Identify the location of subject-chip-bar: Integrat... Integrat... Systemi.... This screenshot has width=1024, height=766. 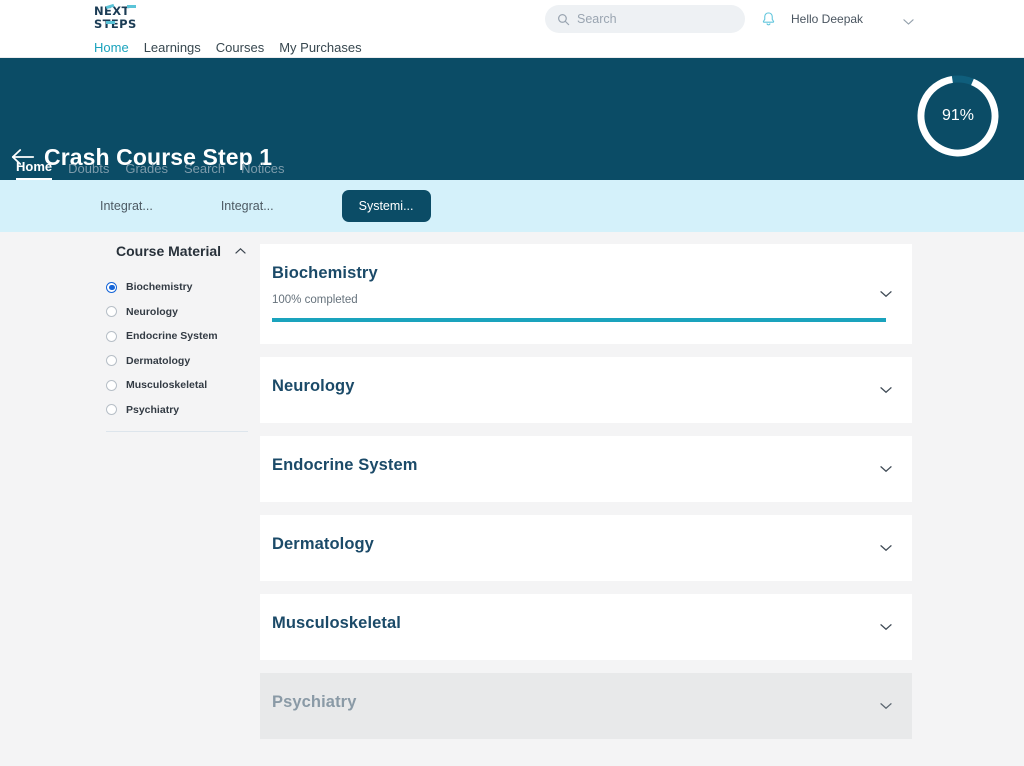
(512, 206).